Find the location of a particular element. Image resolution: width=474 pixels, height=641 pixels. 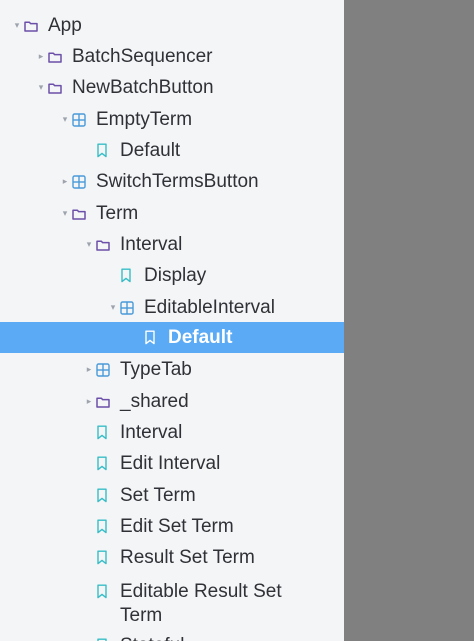

tree-item-label: Edit Interval is located at coordinates (170, 463).